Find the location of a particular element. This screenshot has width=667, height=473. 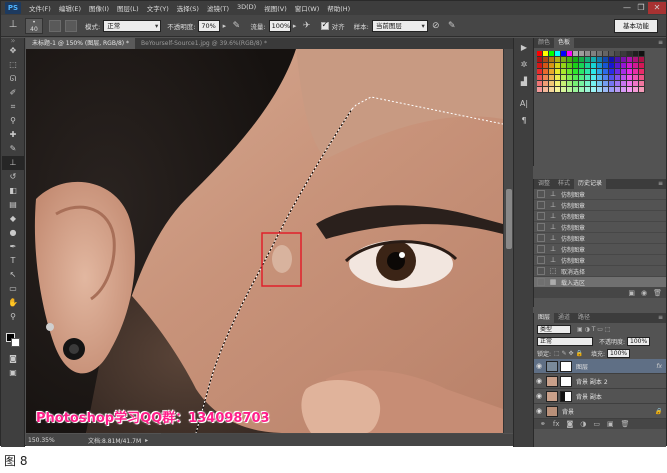

opacity-dropdown-icon: ▸ is located at coordinates (224, 26).